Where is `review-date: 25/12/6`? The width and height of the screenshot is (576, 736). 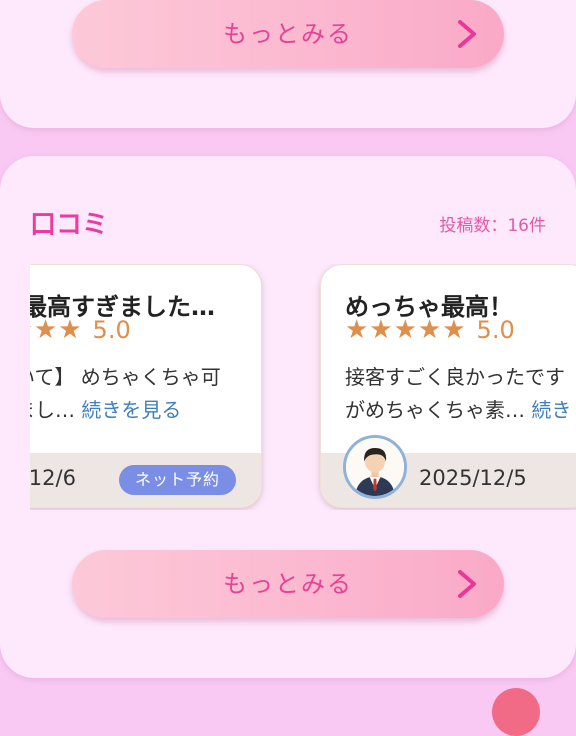 review-date: 25/12/6 is located at coordinates (53, 478).